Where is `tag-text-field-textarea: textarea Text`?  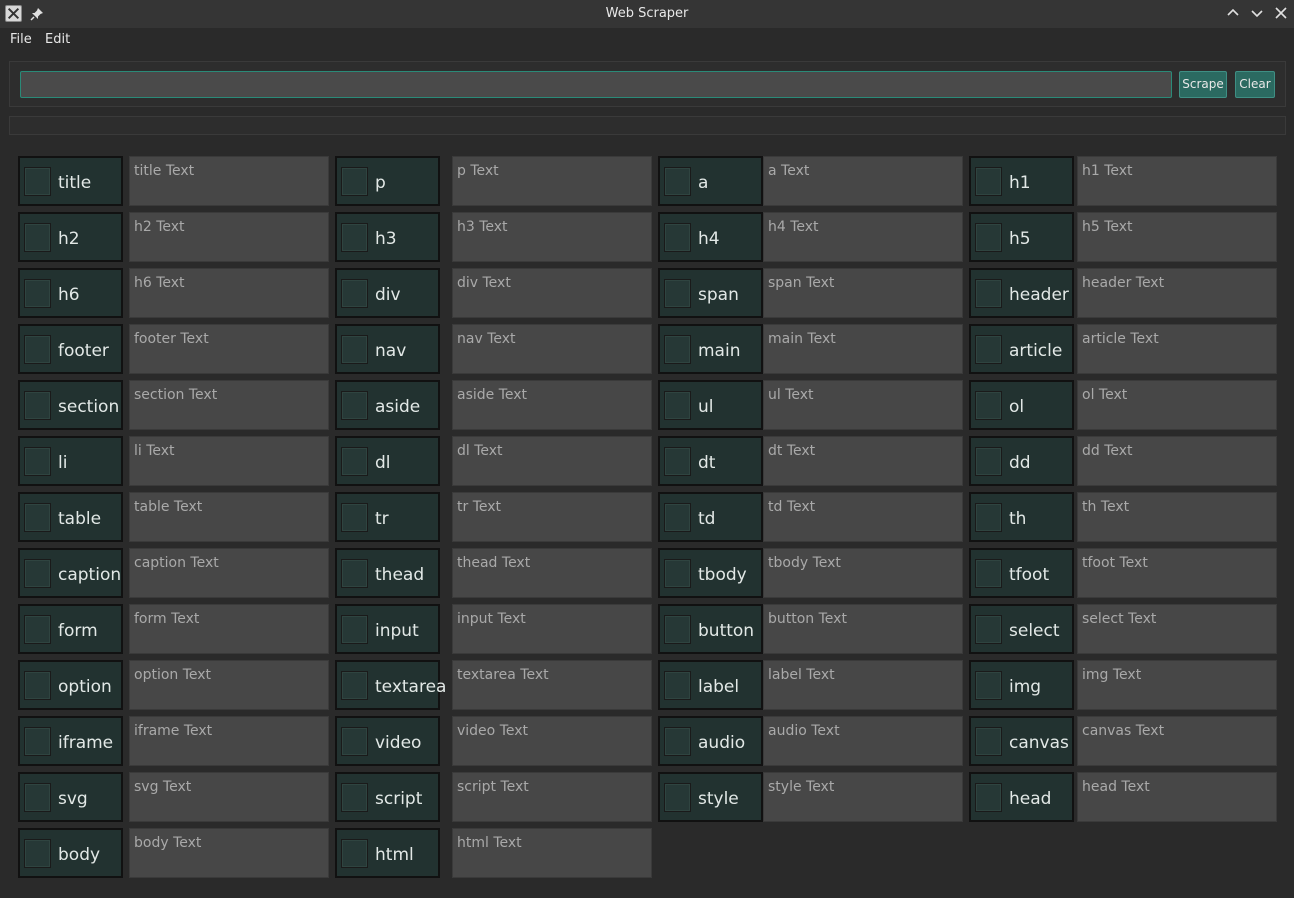 tag-text-field-textarea: textarea Text is located at coordinates (552, 685).